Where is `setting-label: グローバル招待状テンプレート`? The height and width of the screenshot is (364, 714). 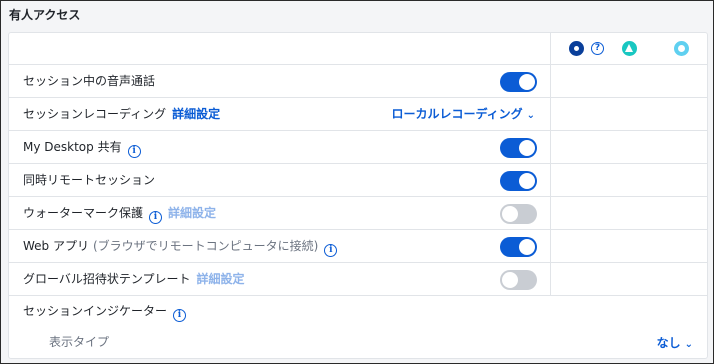
setting-label: グローバル招待状テンプレート is located at coordinates (107, 279).